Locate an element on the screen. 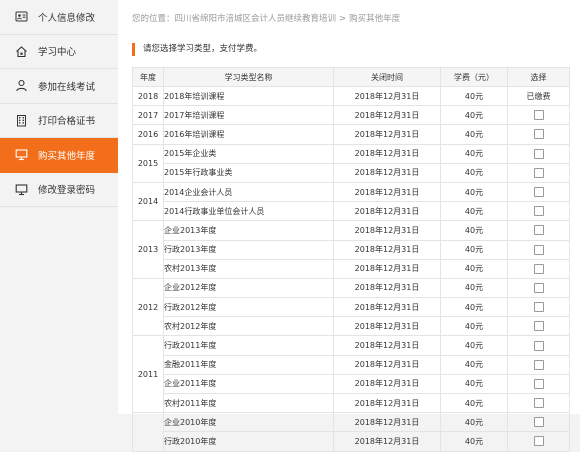  header-close-time: 关闭时间 is located at coordinates (387, 77).